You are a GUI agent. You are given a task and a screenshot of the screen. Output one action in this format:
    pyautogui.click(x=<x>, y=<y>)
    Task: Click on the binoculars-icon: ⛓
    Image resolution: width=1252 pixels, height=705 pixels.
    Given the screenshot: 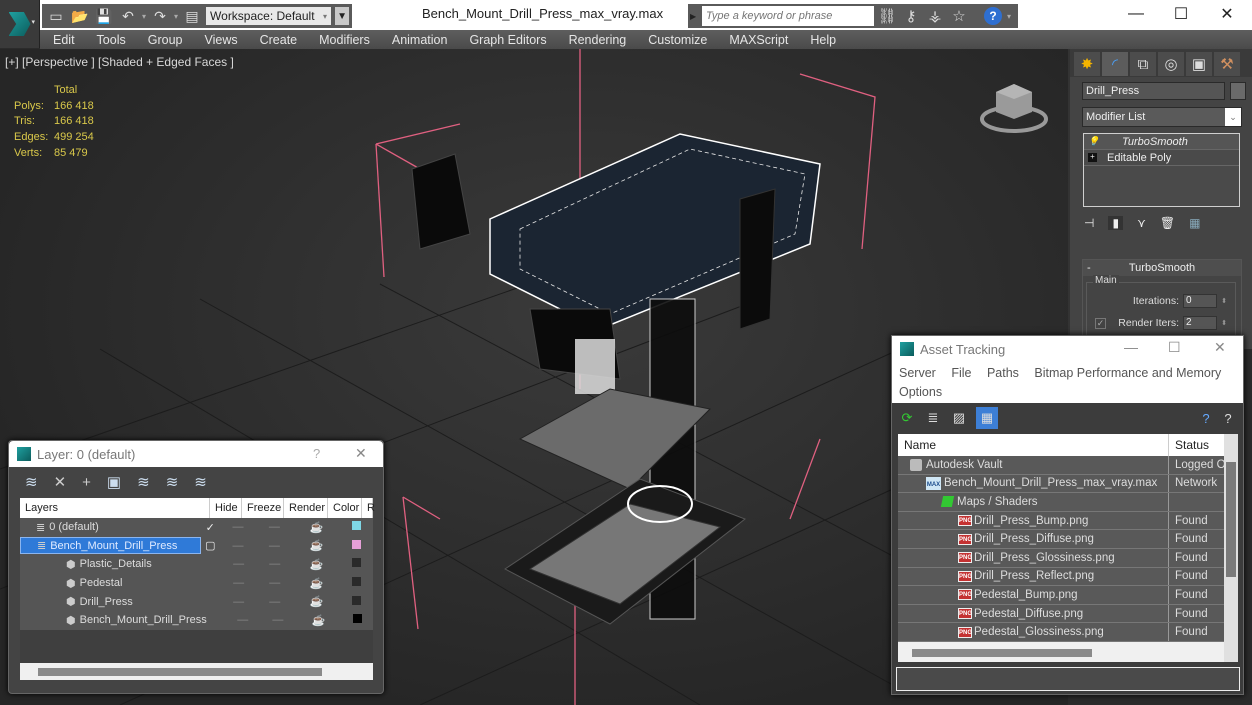 What is the action you would take?
    pyautogui.click(x=887, y=16)
    